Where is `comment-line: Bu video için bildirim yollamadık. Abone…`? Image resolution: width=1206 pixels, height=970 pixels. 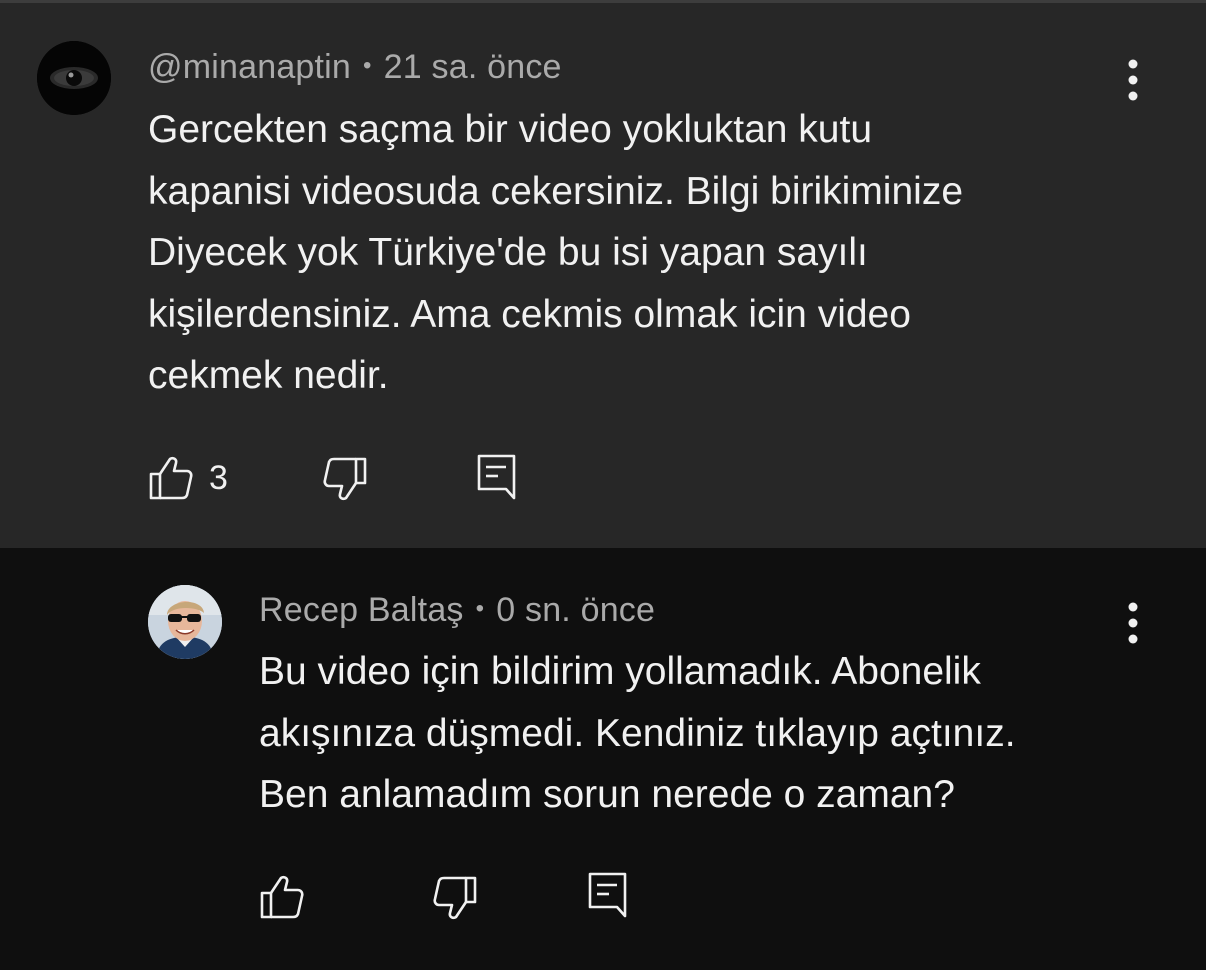 comment-line: Bu video için bildirim yollamadık. Abone… is located at coordinates (620, 671).